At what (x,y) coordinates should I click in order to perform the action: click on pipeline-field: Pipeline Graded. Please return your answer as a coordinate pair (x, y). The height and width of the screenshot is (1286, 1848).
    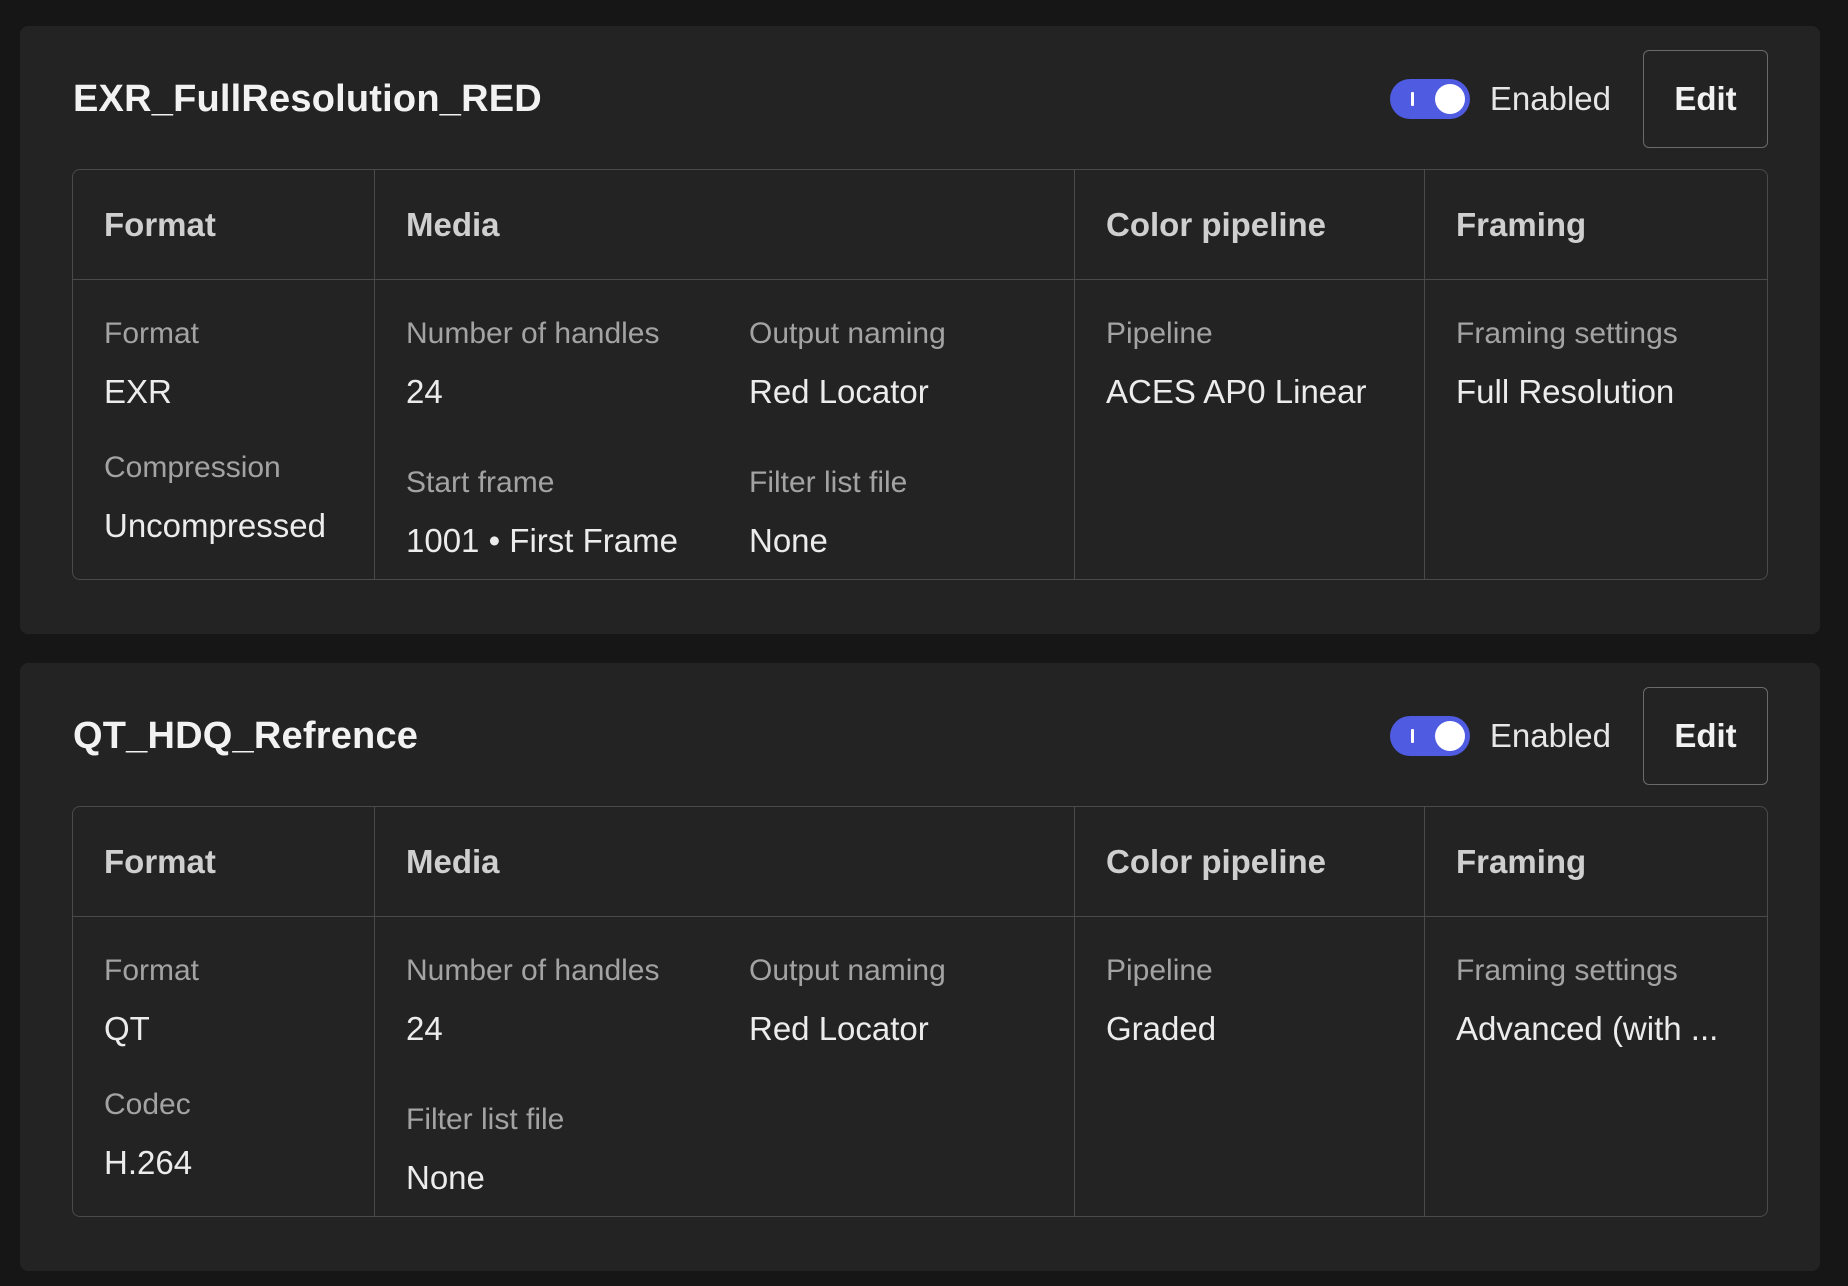
    Looking at the image, I should click on (1265, 1002).